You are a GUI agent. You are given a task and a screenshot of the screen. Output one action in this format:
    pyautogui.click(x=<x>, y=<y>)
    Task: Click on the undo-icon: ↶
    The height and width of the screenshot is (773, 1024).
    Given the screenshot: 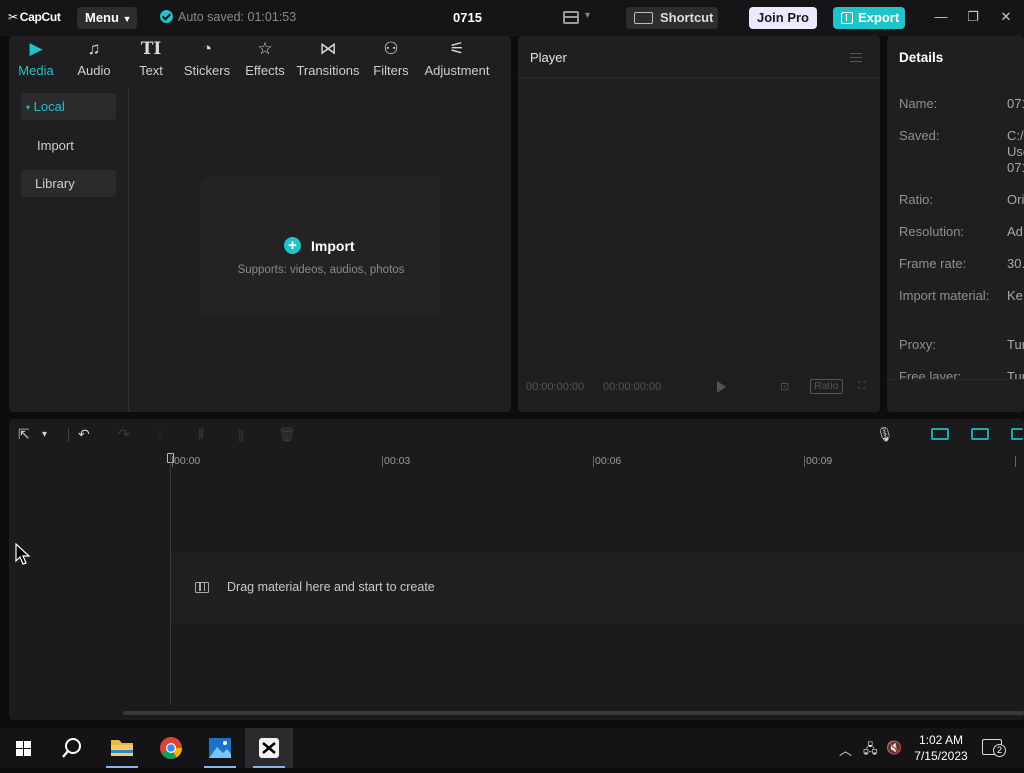 What is the action you would take?
    pyautogui.click(x=84, y=434)
    